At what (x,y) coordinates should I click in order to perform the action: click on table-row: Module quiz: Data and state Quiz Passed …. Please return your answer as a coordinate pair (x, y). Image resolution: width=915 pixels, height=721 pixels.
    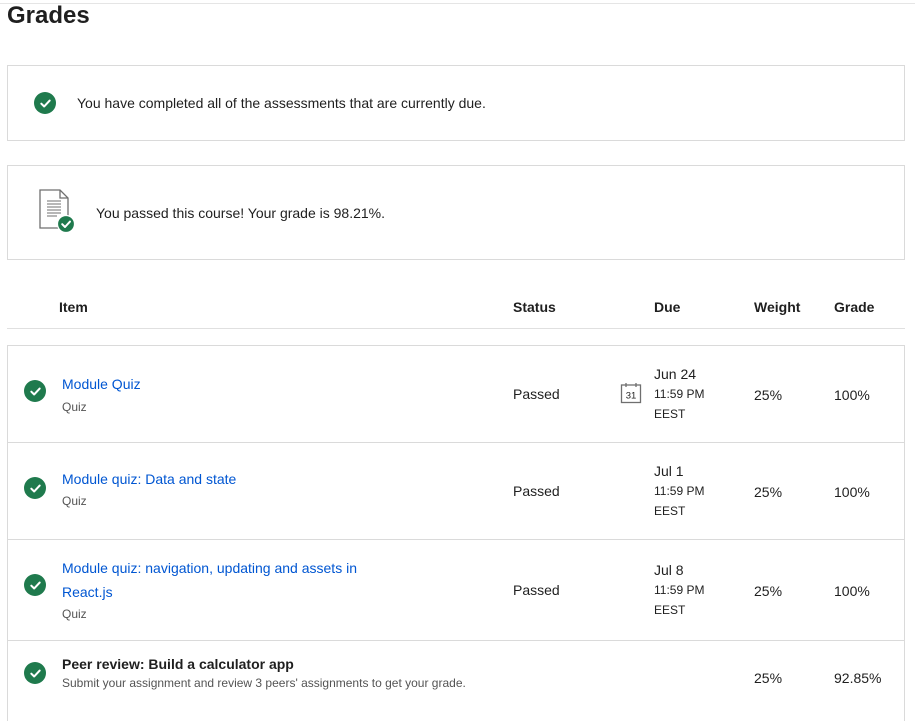
    Looking at the image, I should click on (456, 491).